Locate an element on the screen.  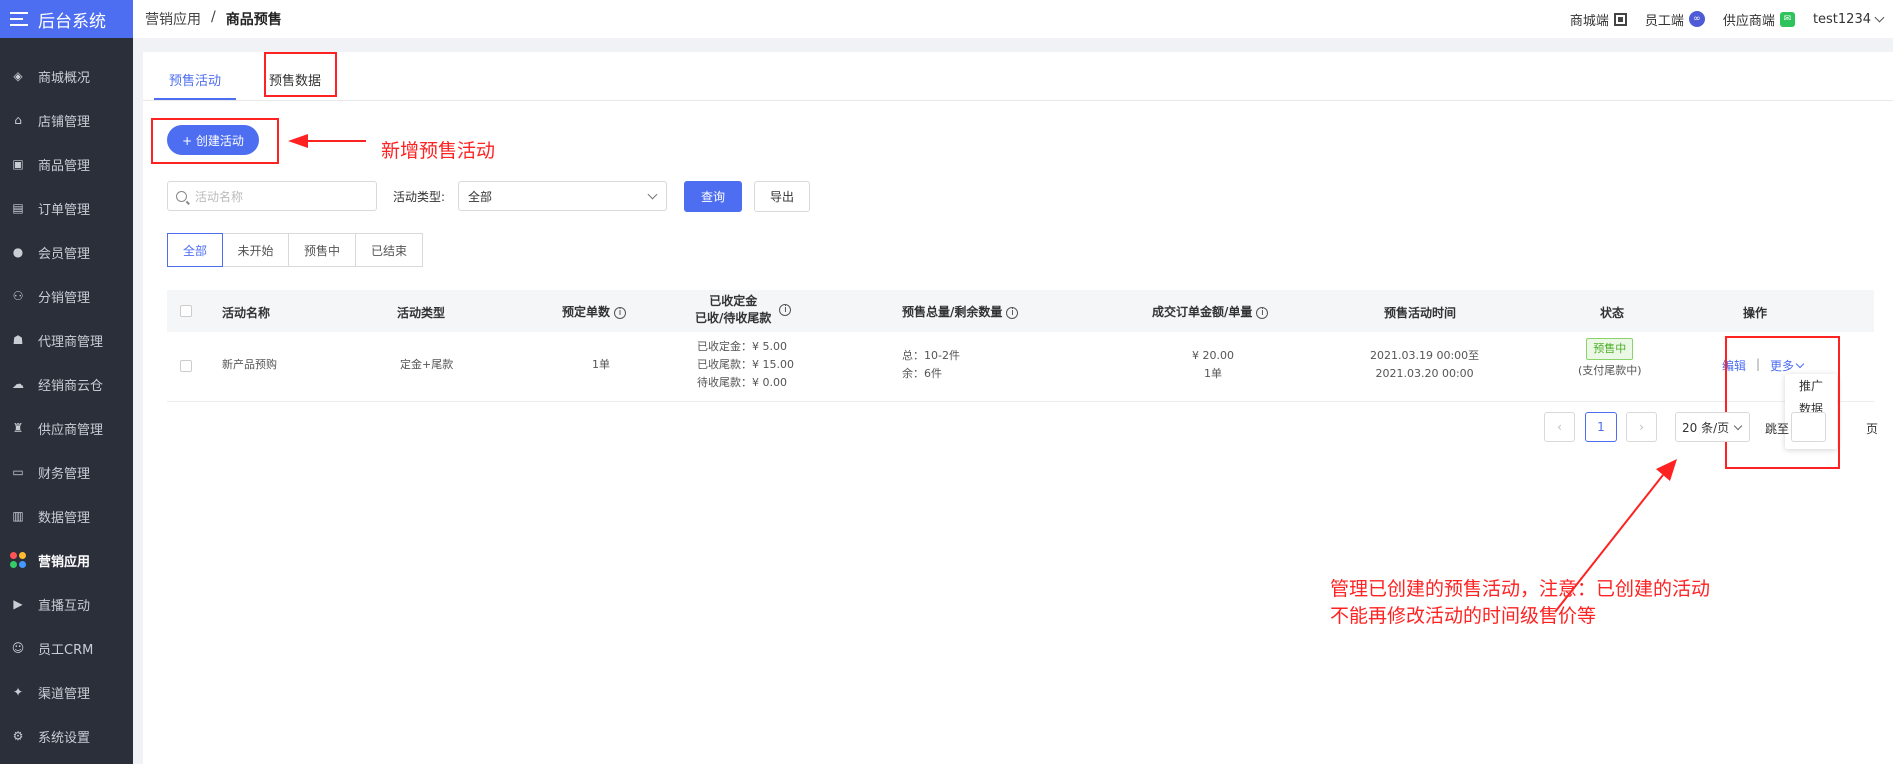
row-checkbox is located at coordinates (186, 366).